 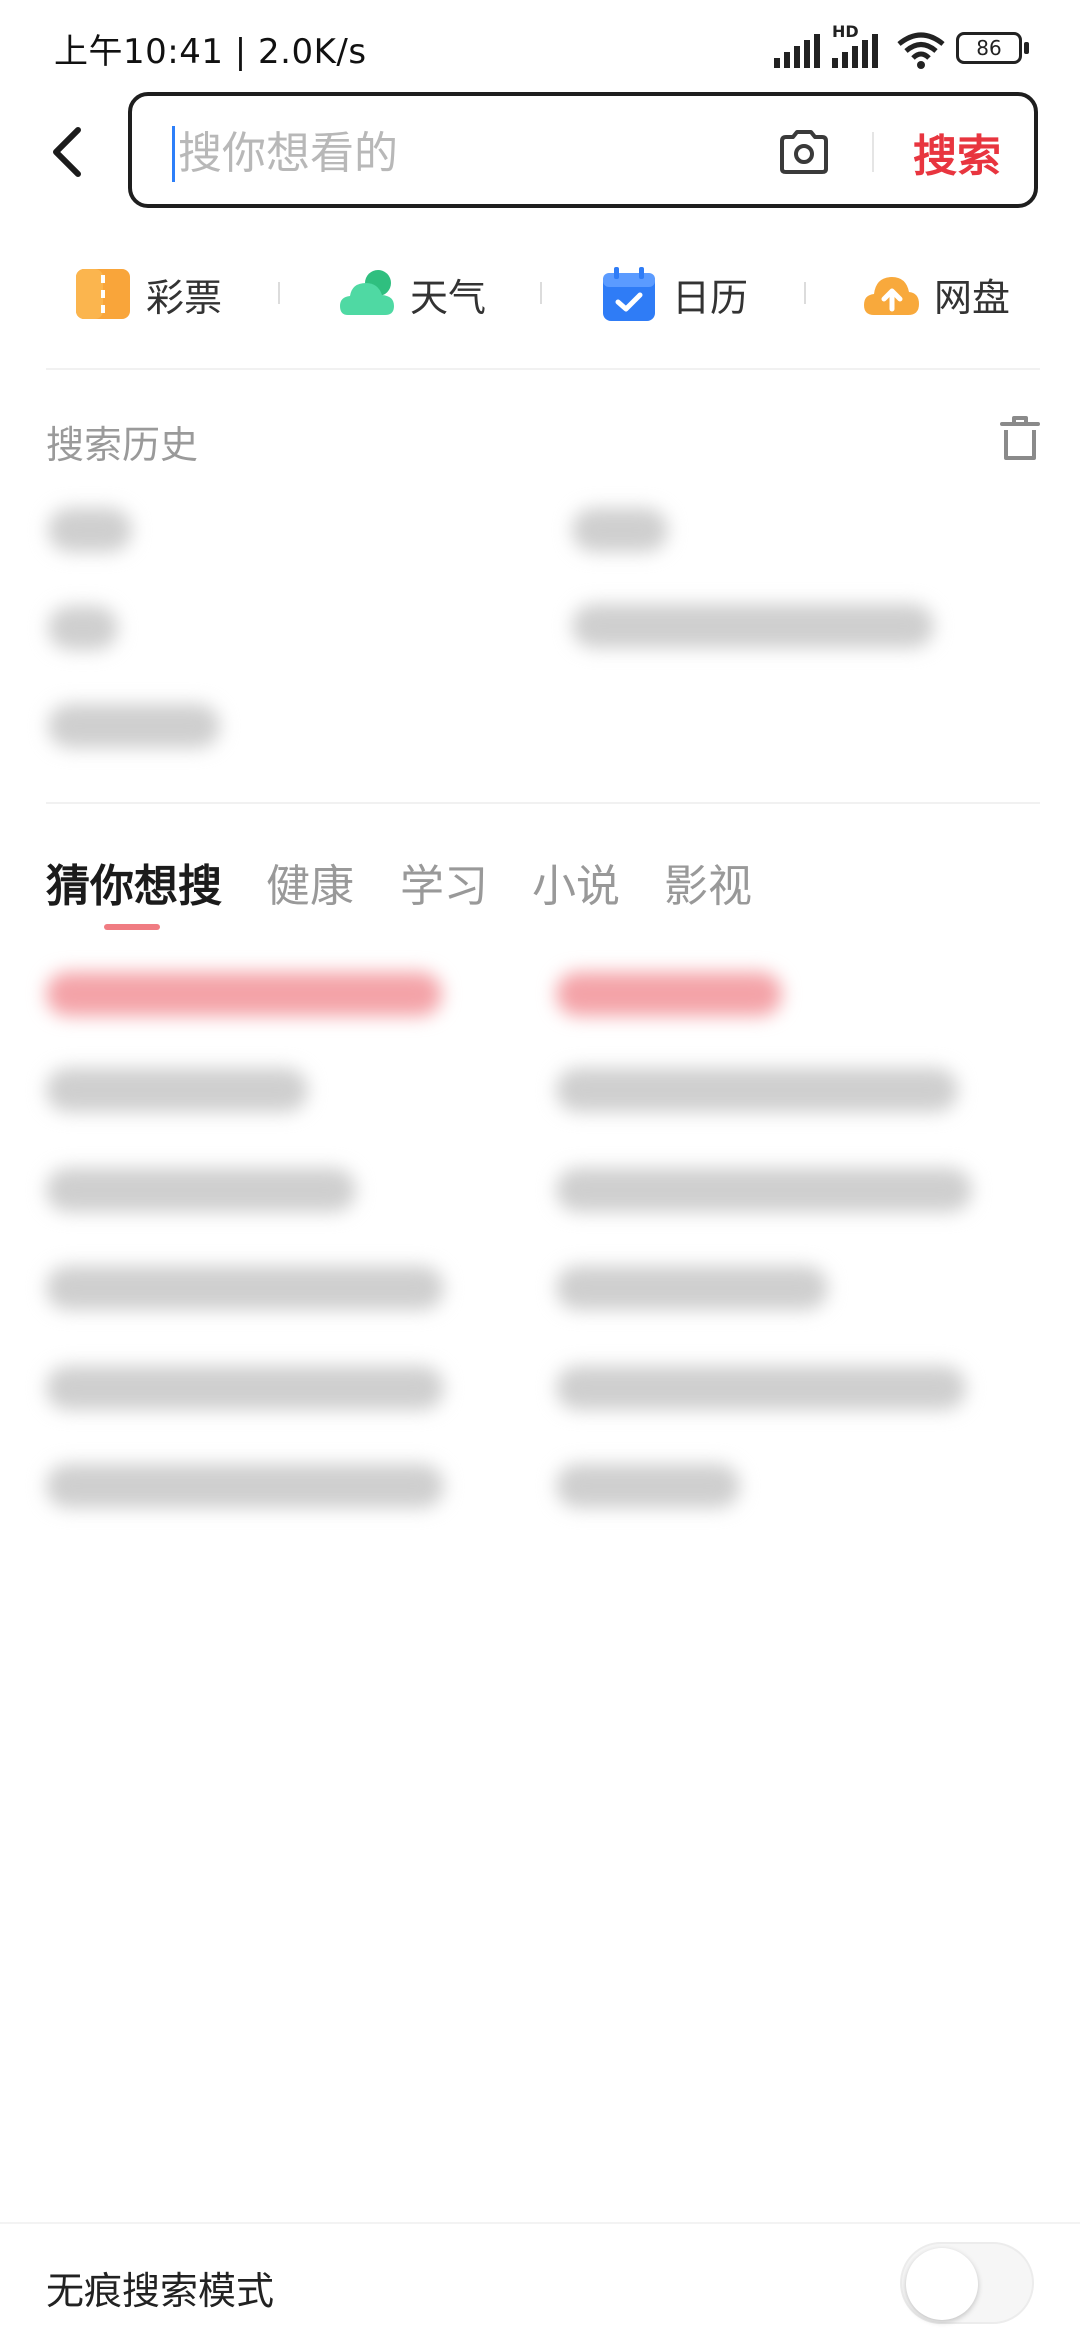 What do you see at coordinates (957, 152) in the screenshot?
I see `search-submit-button: 搜索` at bounding box center [957, 152].